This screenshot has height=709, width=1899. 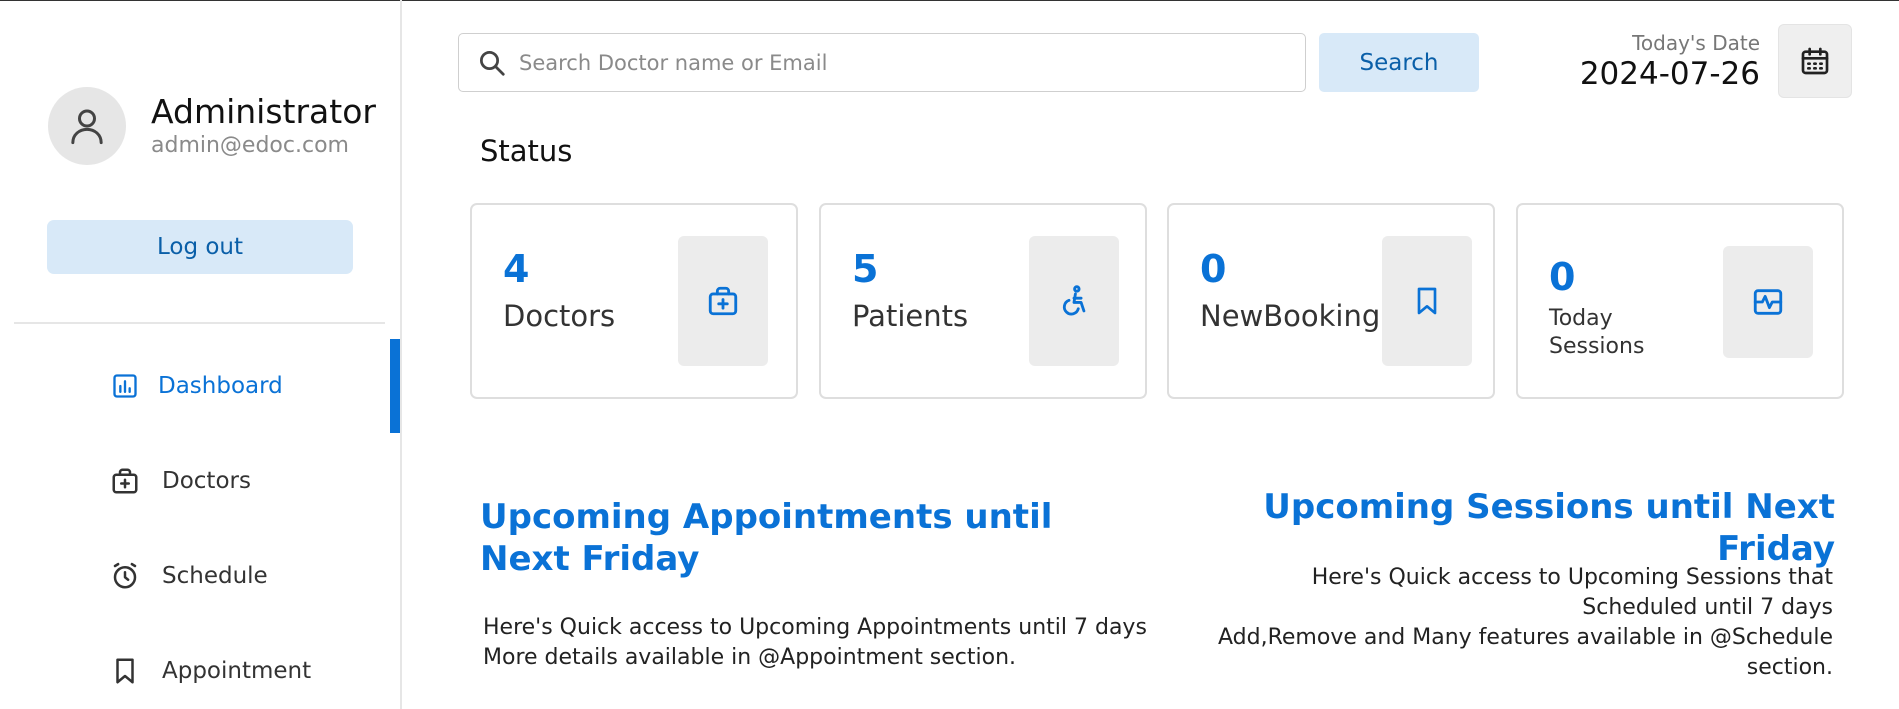 I want to click on sidebar-item-label: Schedule, so click(x=215, y=576).